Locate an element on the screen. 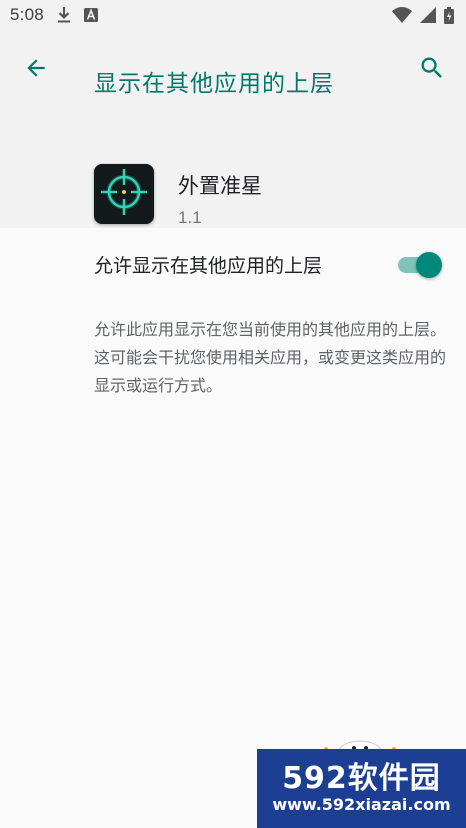 The height and width of the screenshot is (828, 466). permission-toggle-row: 允许显示在其他应用的上层 is located at coordinates (233, 264).